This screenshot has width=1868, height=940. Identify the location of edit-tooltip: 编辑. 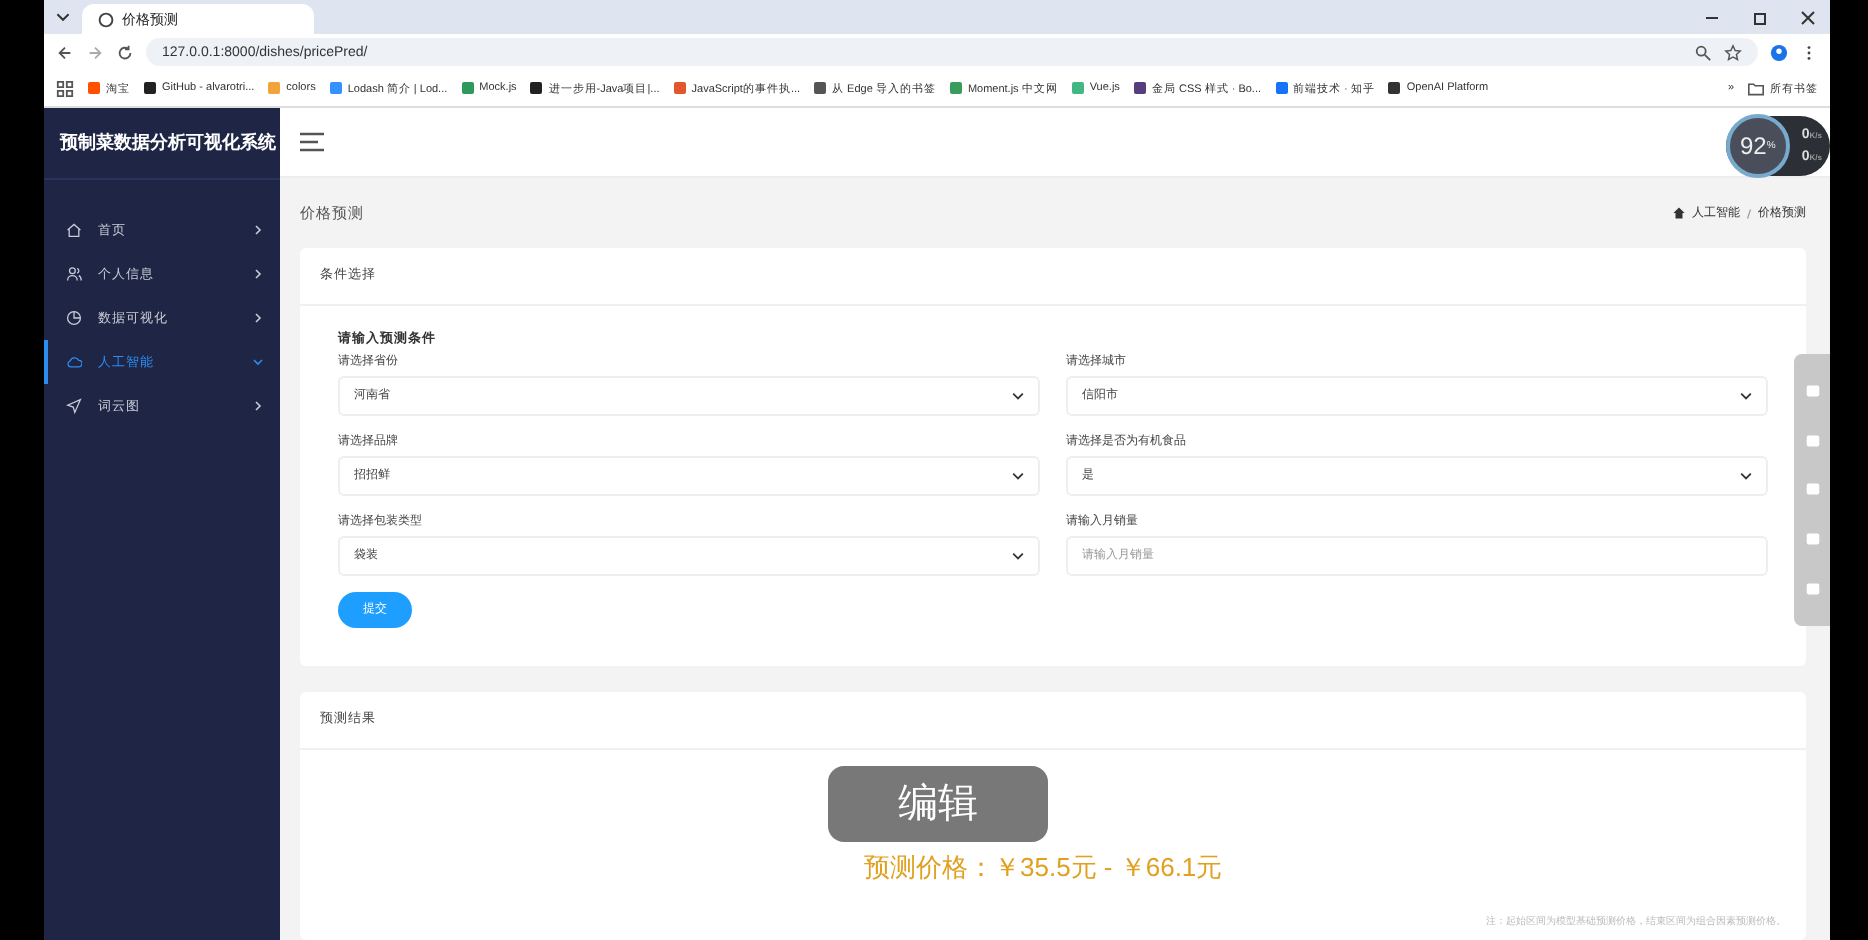
(938, 803).